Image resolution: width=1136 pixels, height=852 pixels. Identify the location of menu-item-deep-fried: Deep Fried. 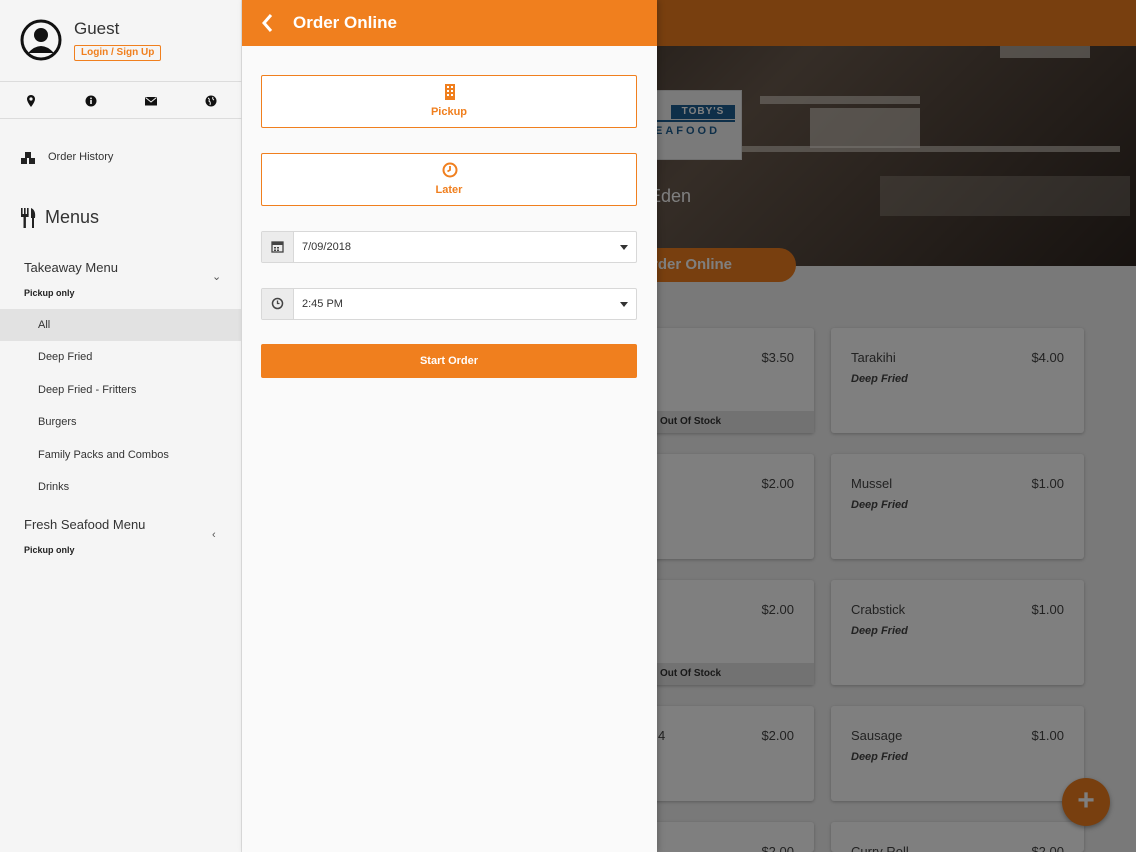
(120, 357).